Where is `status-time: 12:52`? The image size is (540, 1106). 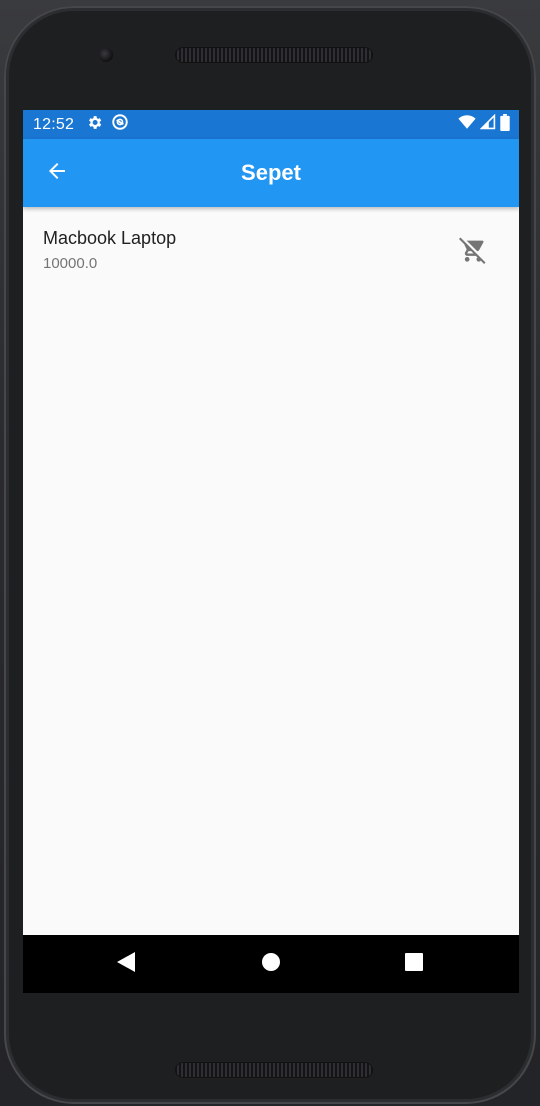 status-time: 12:52 is located at coordinates (54, 124).